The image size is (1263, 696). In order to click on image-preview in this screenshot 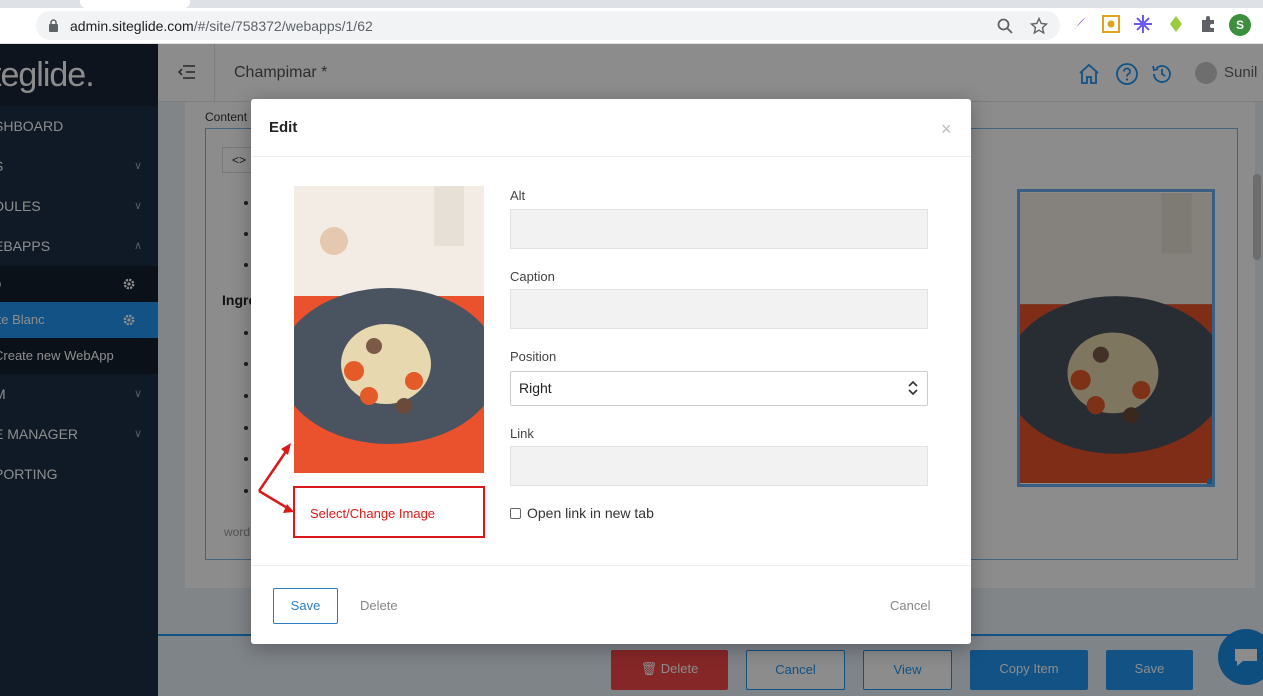, I will do `click(389, 329)`.